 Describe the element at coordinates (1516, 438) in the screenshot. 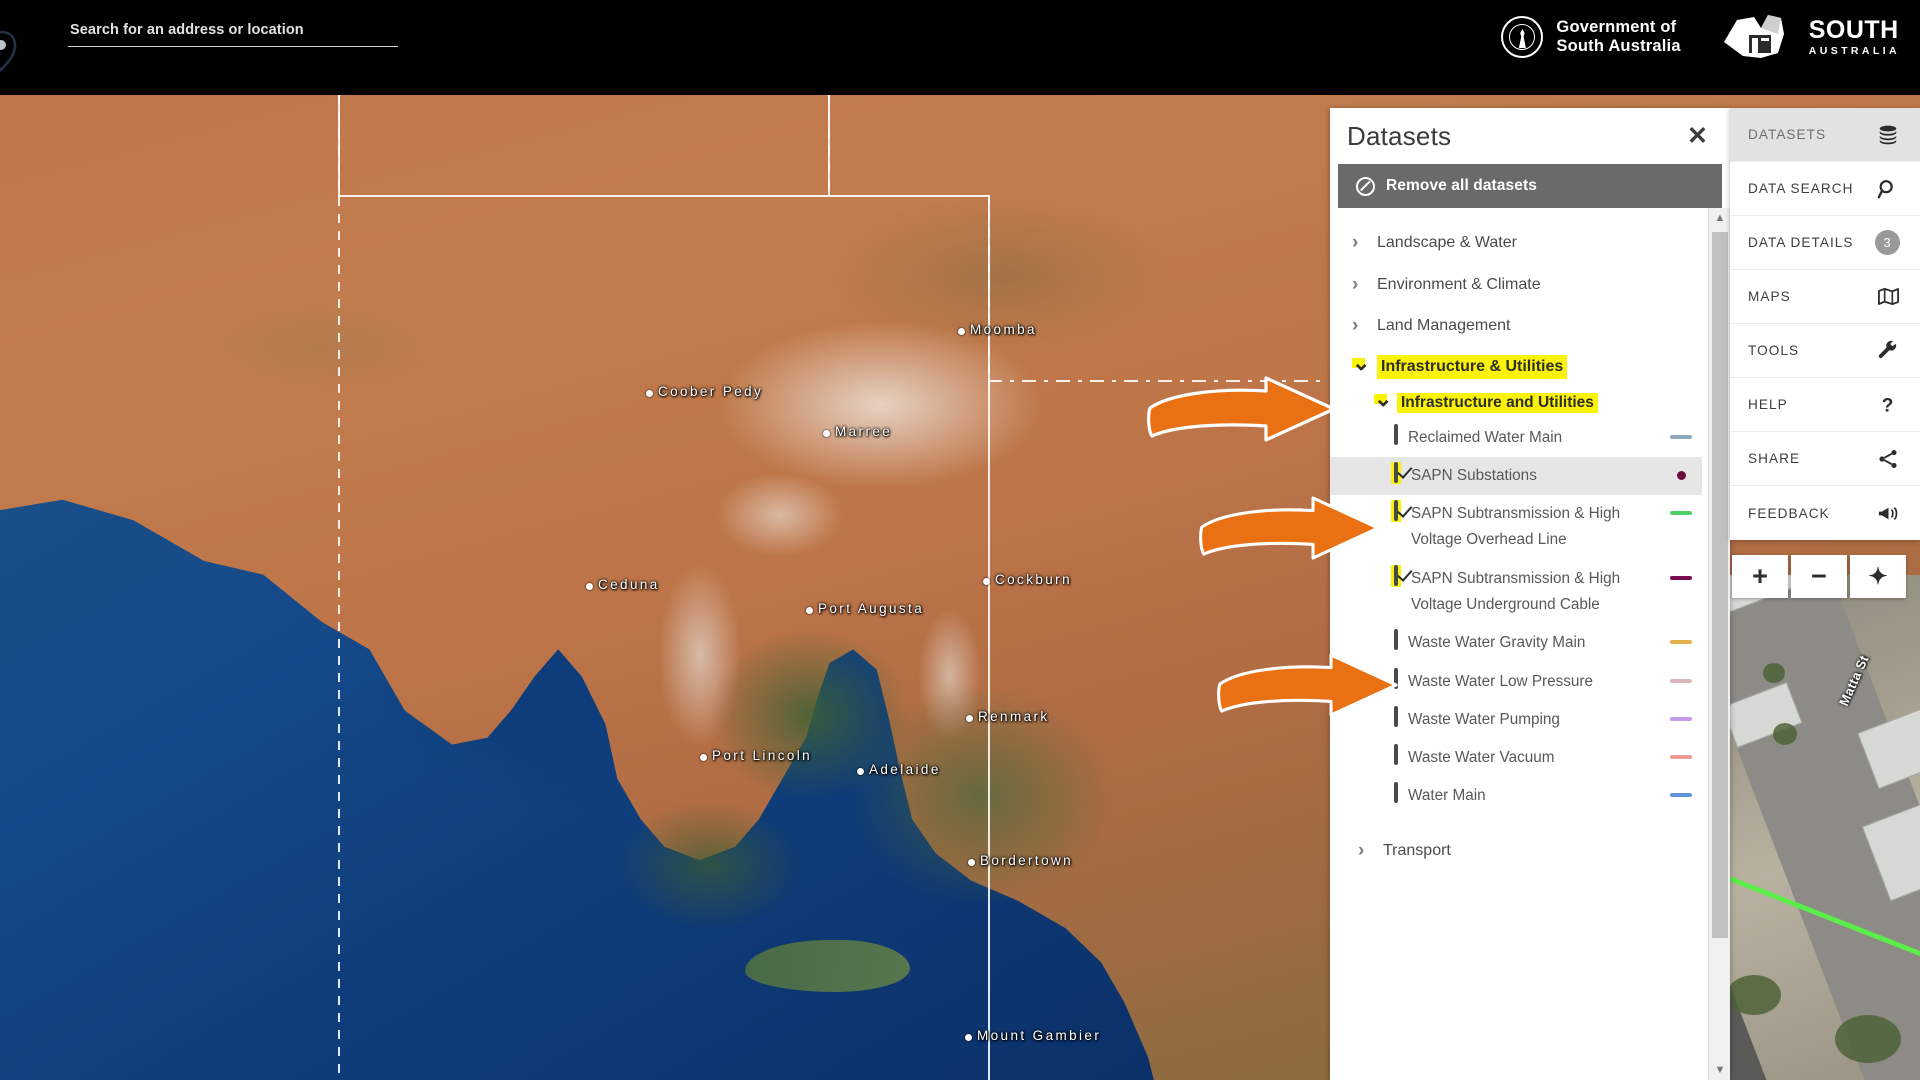

I see `dataset-layer-row: Reclaimed Water Main` at that location.